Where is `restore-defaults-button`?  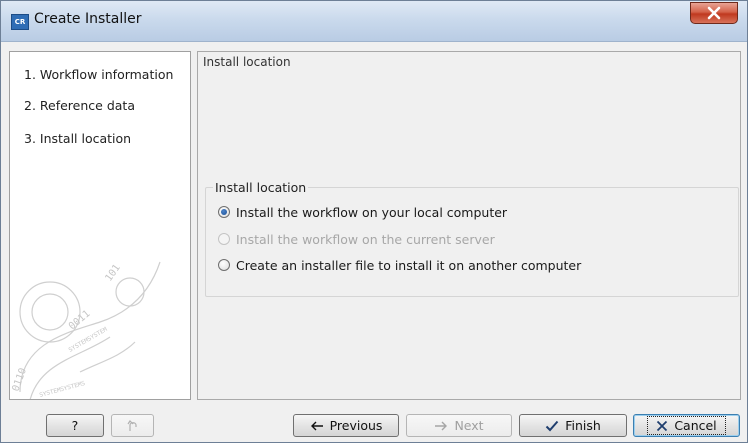 restore-defaults-button is located at coordinates (132, 425).